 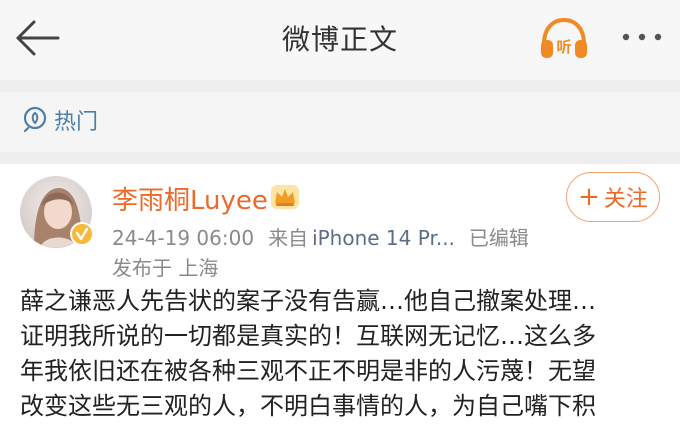 I want to click on post-location: 发布于 上海, so click(x=165, y=268).